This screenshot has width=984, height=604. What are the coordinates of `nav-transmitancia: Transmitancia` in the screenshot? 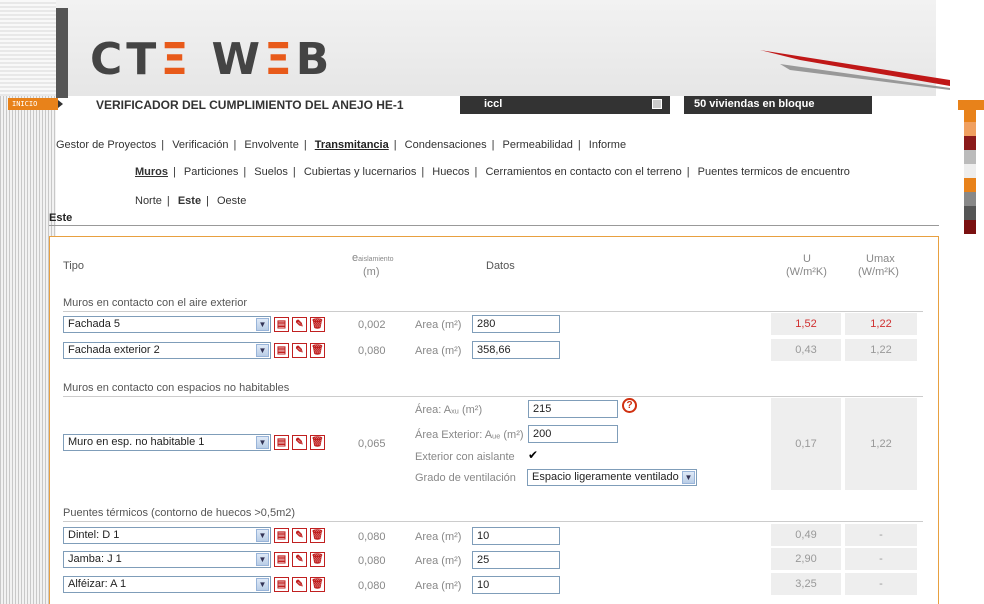 It's located at (352, 145).